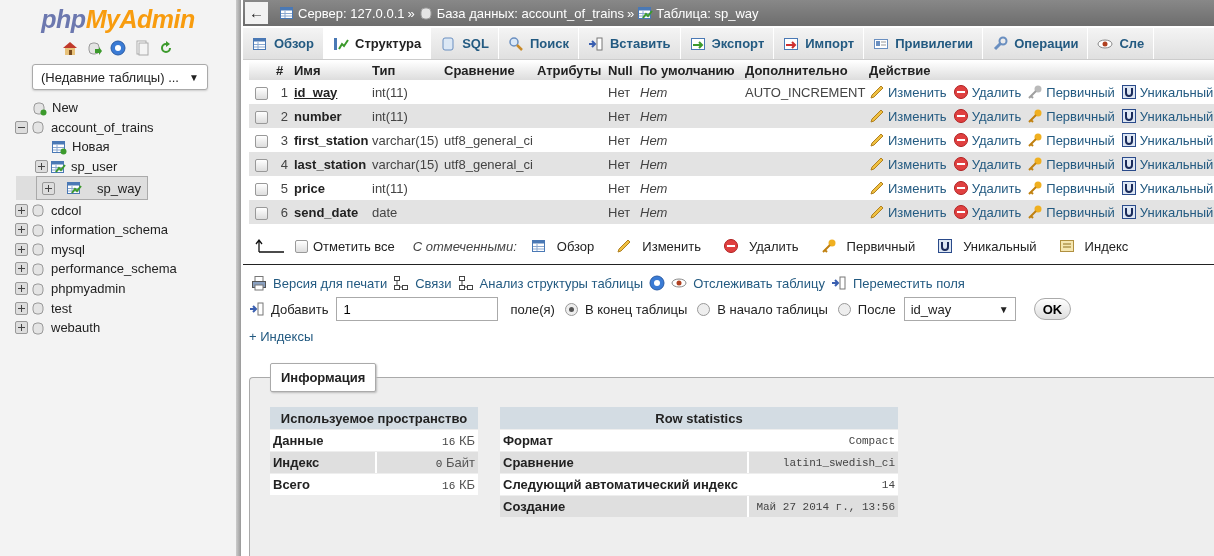 The width and height of the screenshot is (1214, 556). Describe the element at coordinates (136, 166) in the screenshot. I see `tree-item: sp_user` at that location.